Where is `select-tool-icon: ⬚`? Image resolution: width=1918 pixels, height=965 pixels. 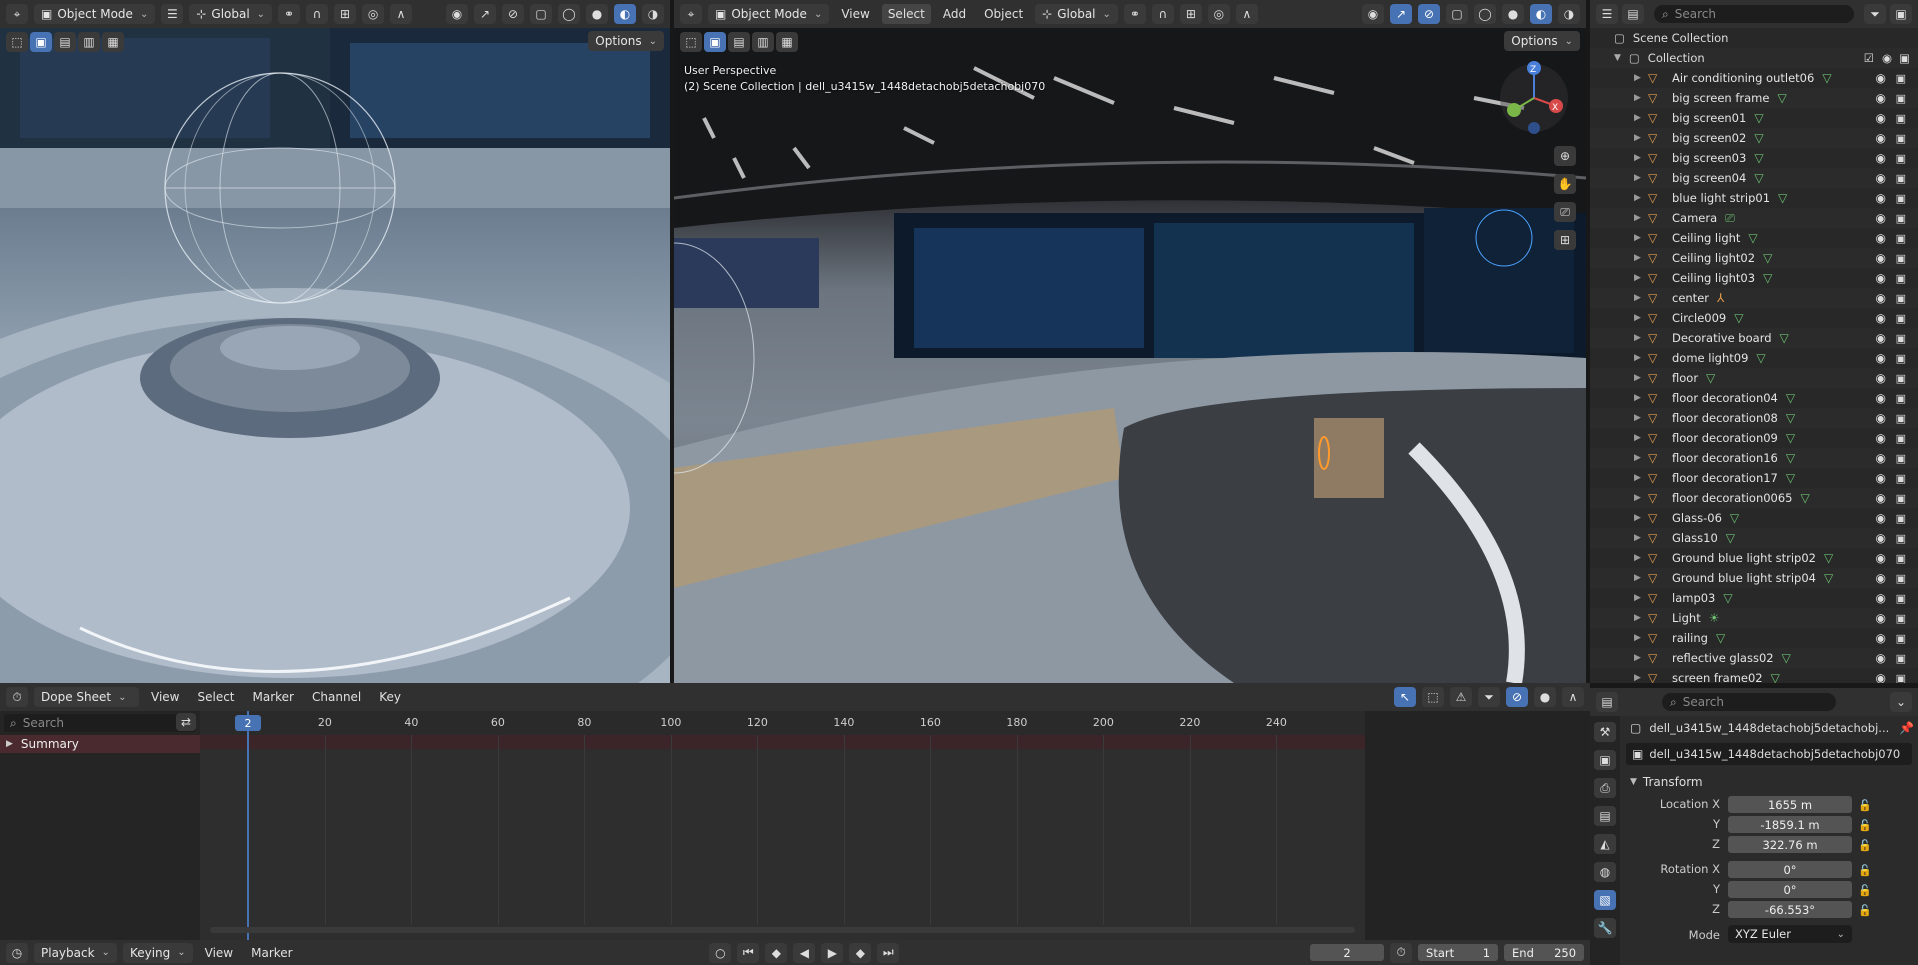
select-tool-icon: ⬚ is located at coordinates (691, 42).